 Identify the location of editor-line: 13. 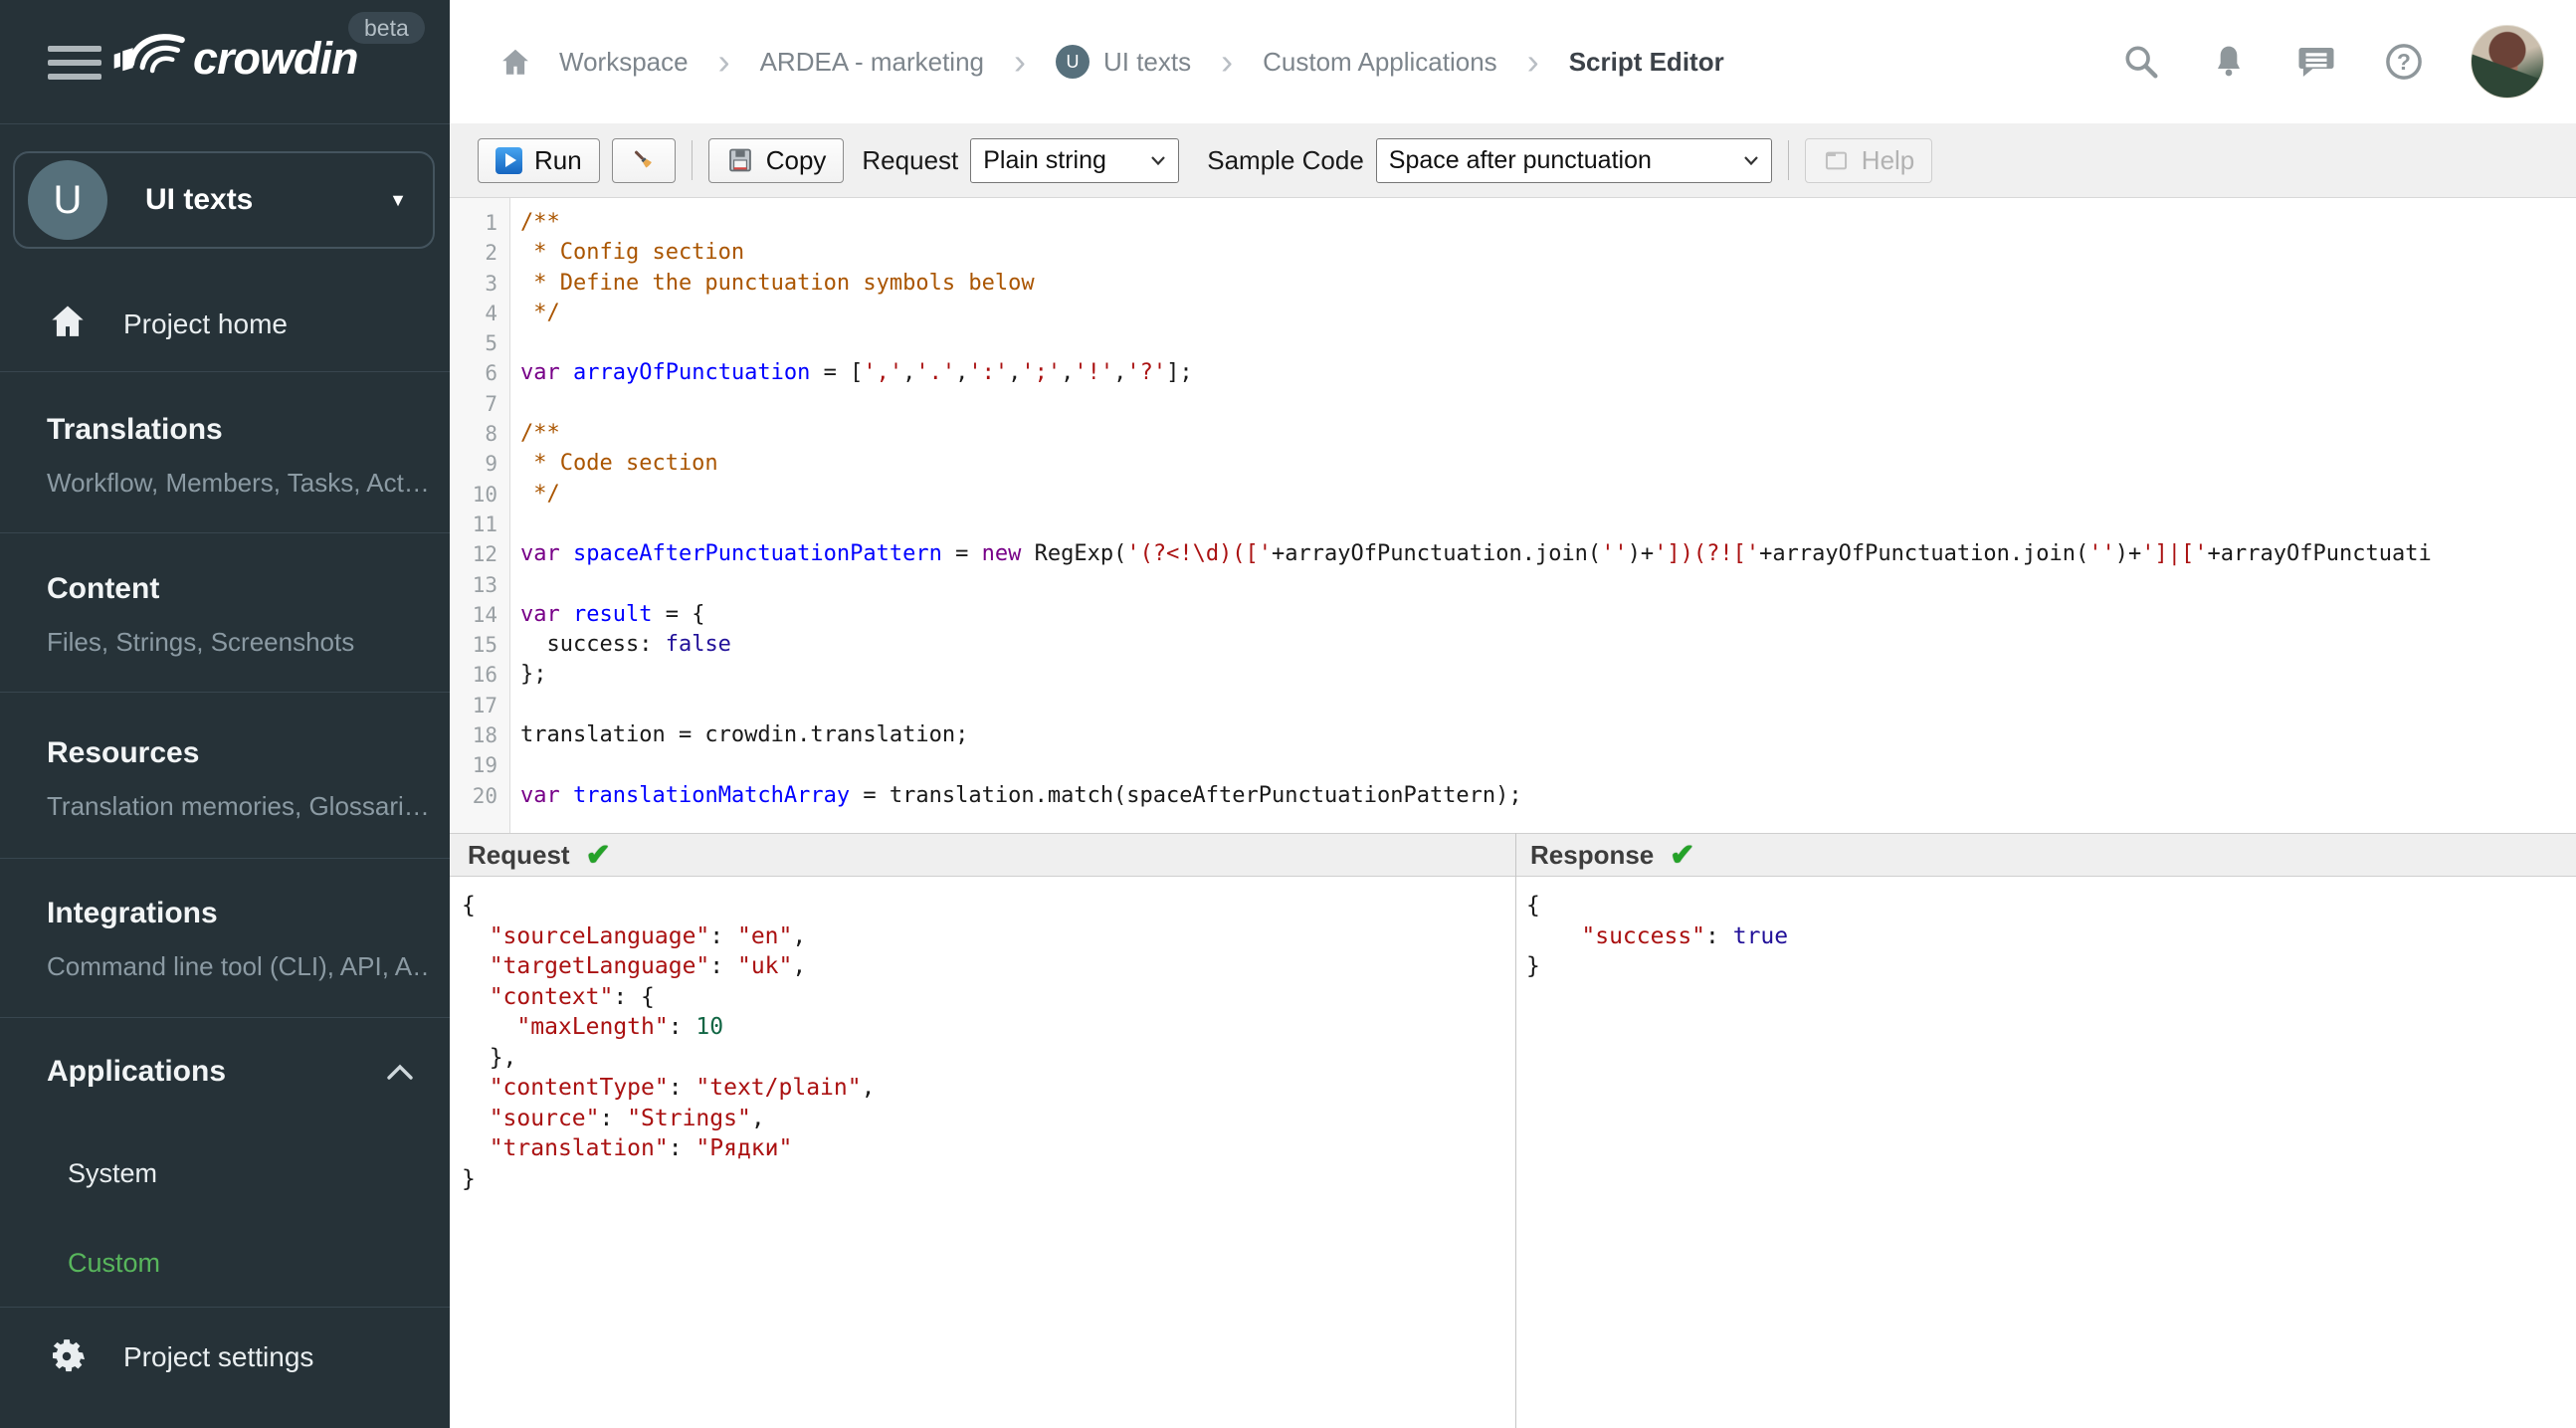
(1513, 585).